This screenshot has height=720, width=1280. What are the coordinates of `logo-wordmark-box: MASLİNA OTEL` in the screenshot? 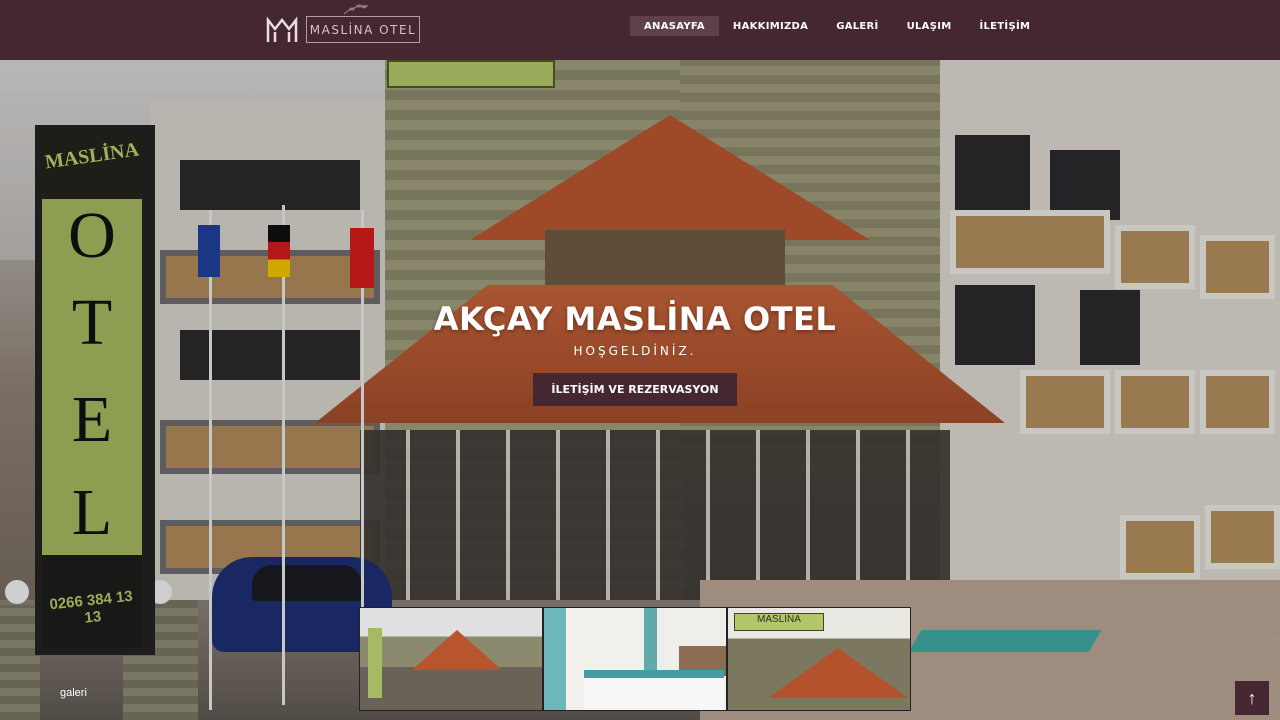 It's located at (363, 29).